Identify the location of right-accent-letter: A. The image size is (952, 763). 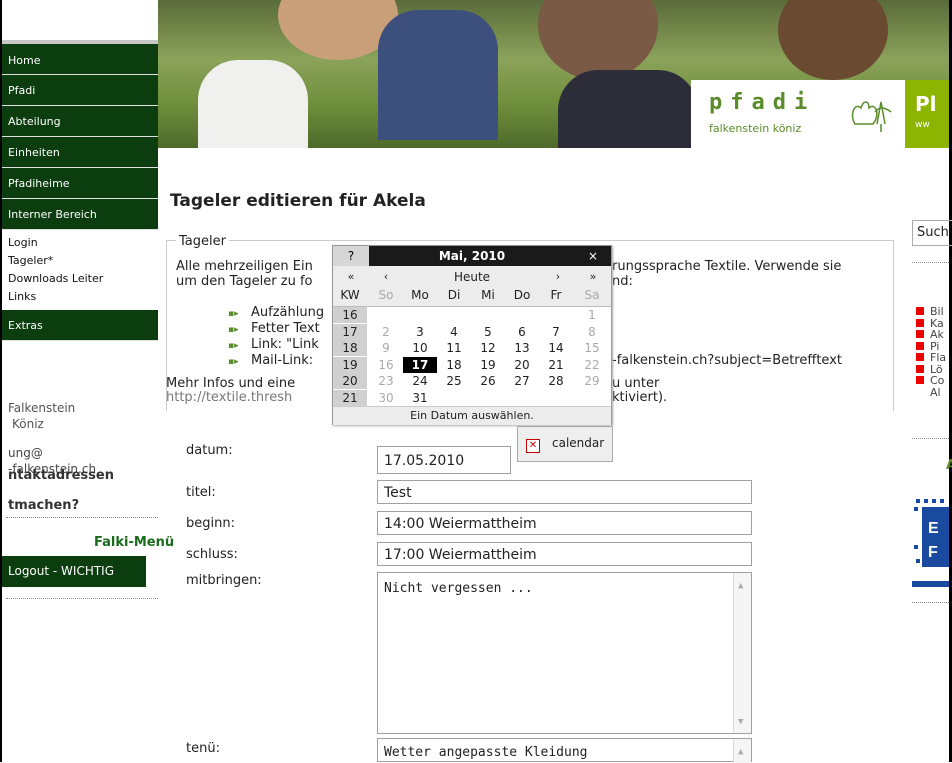
(949, 465).